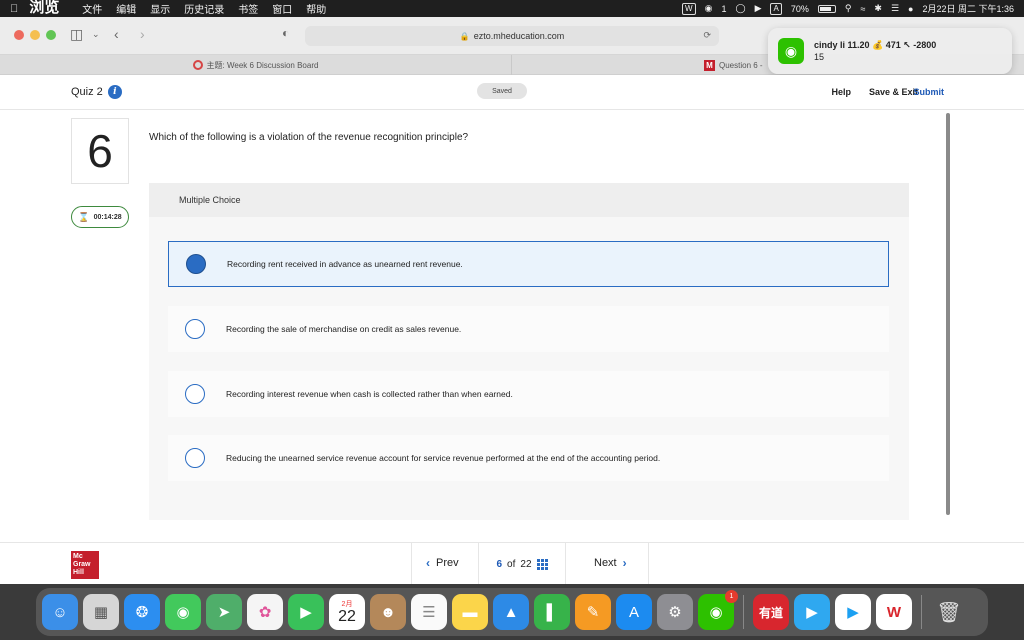 The width and height of the screenshot is (1024, 640). What do you see at coordinates (183, 612) in the screenshot?
I see `messages-icon: ◉` at bounding box center [183, 612].